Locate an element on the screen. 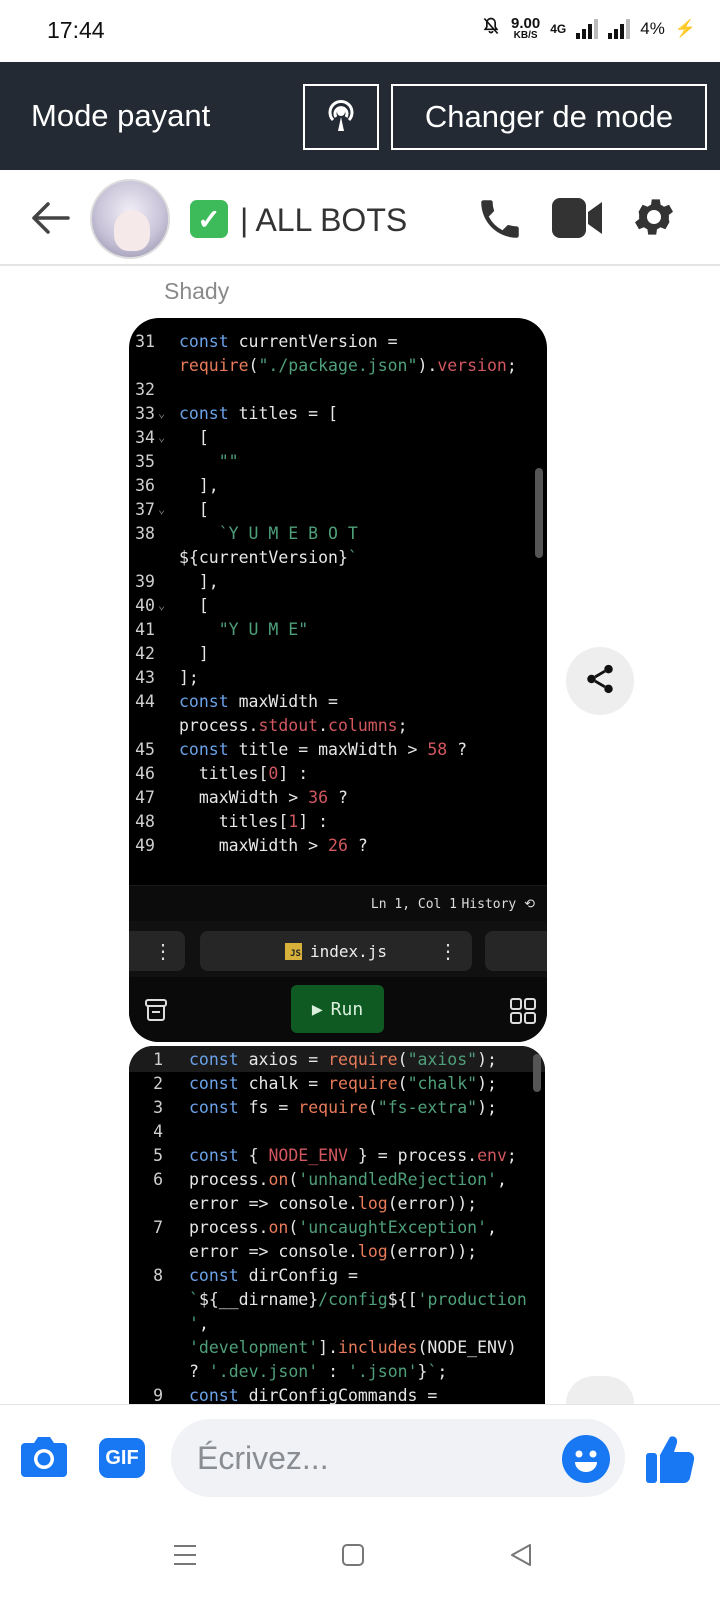 The image size is (720, 1600). line-number: 36 is located at coordinates (145, 485).